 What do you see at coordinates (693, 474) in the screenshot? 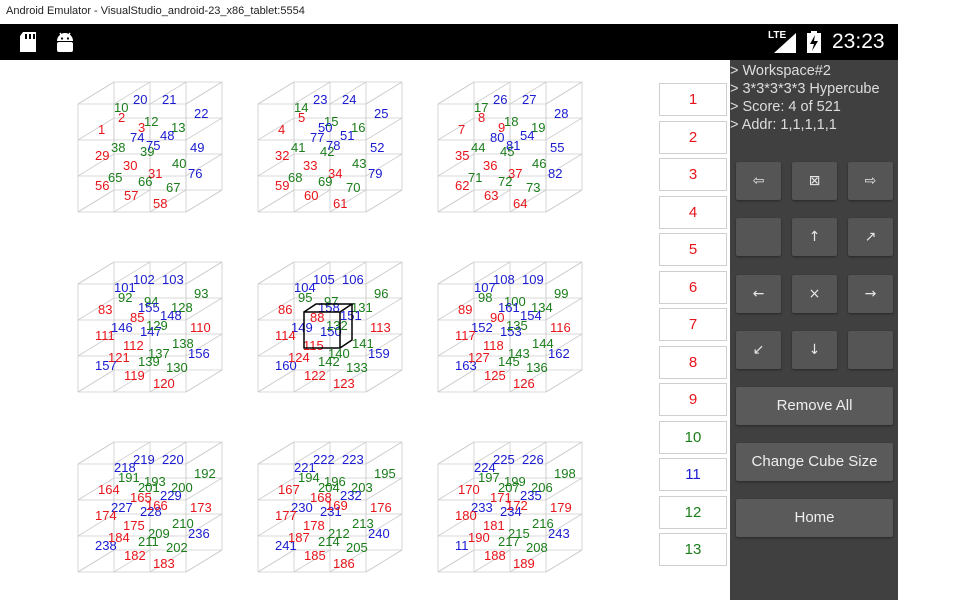
I see `layer-button-11: 11` at bounding box center [693, 474].